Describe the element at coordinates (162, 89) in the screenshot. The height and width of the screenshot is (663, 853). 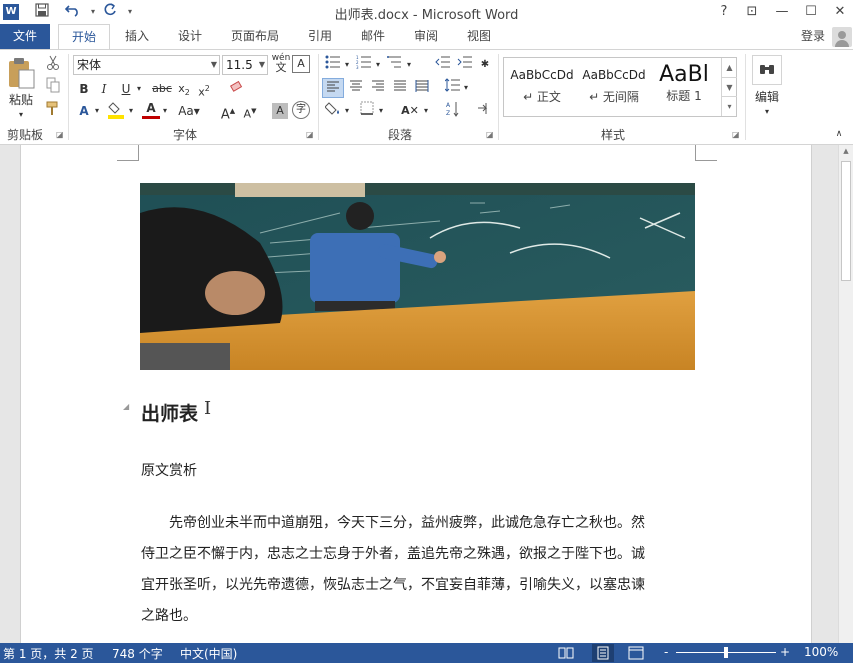
I see `strikethrough-button: abc` at that location.